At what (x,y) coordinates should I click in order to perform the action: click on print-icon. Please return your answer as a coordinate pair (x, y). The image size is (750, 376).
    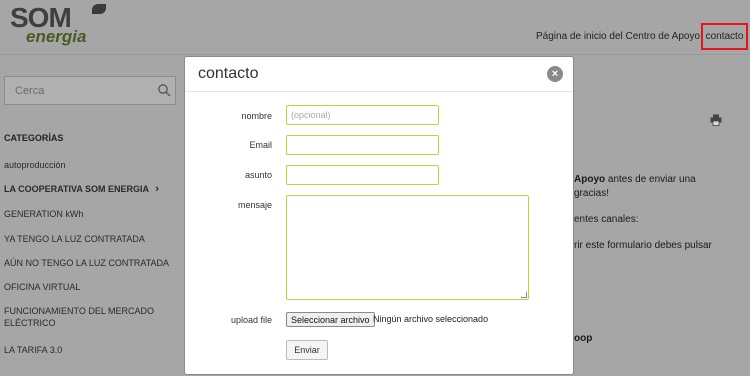
    Looking at the image, I should click on (716, 120).